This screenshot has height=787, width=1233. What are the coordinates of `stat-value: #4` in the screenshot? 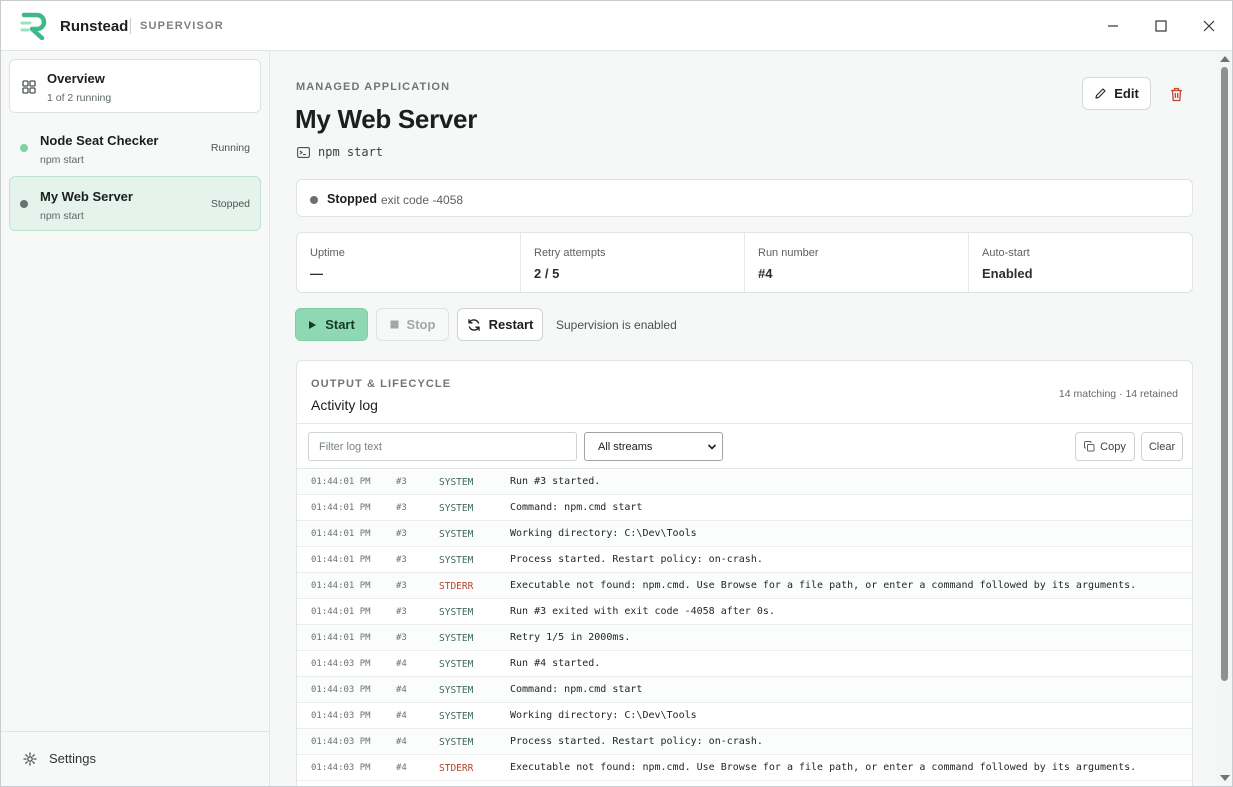 It's located at (765, 273).